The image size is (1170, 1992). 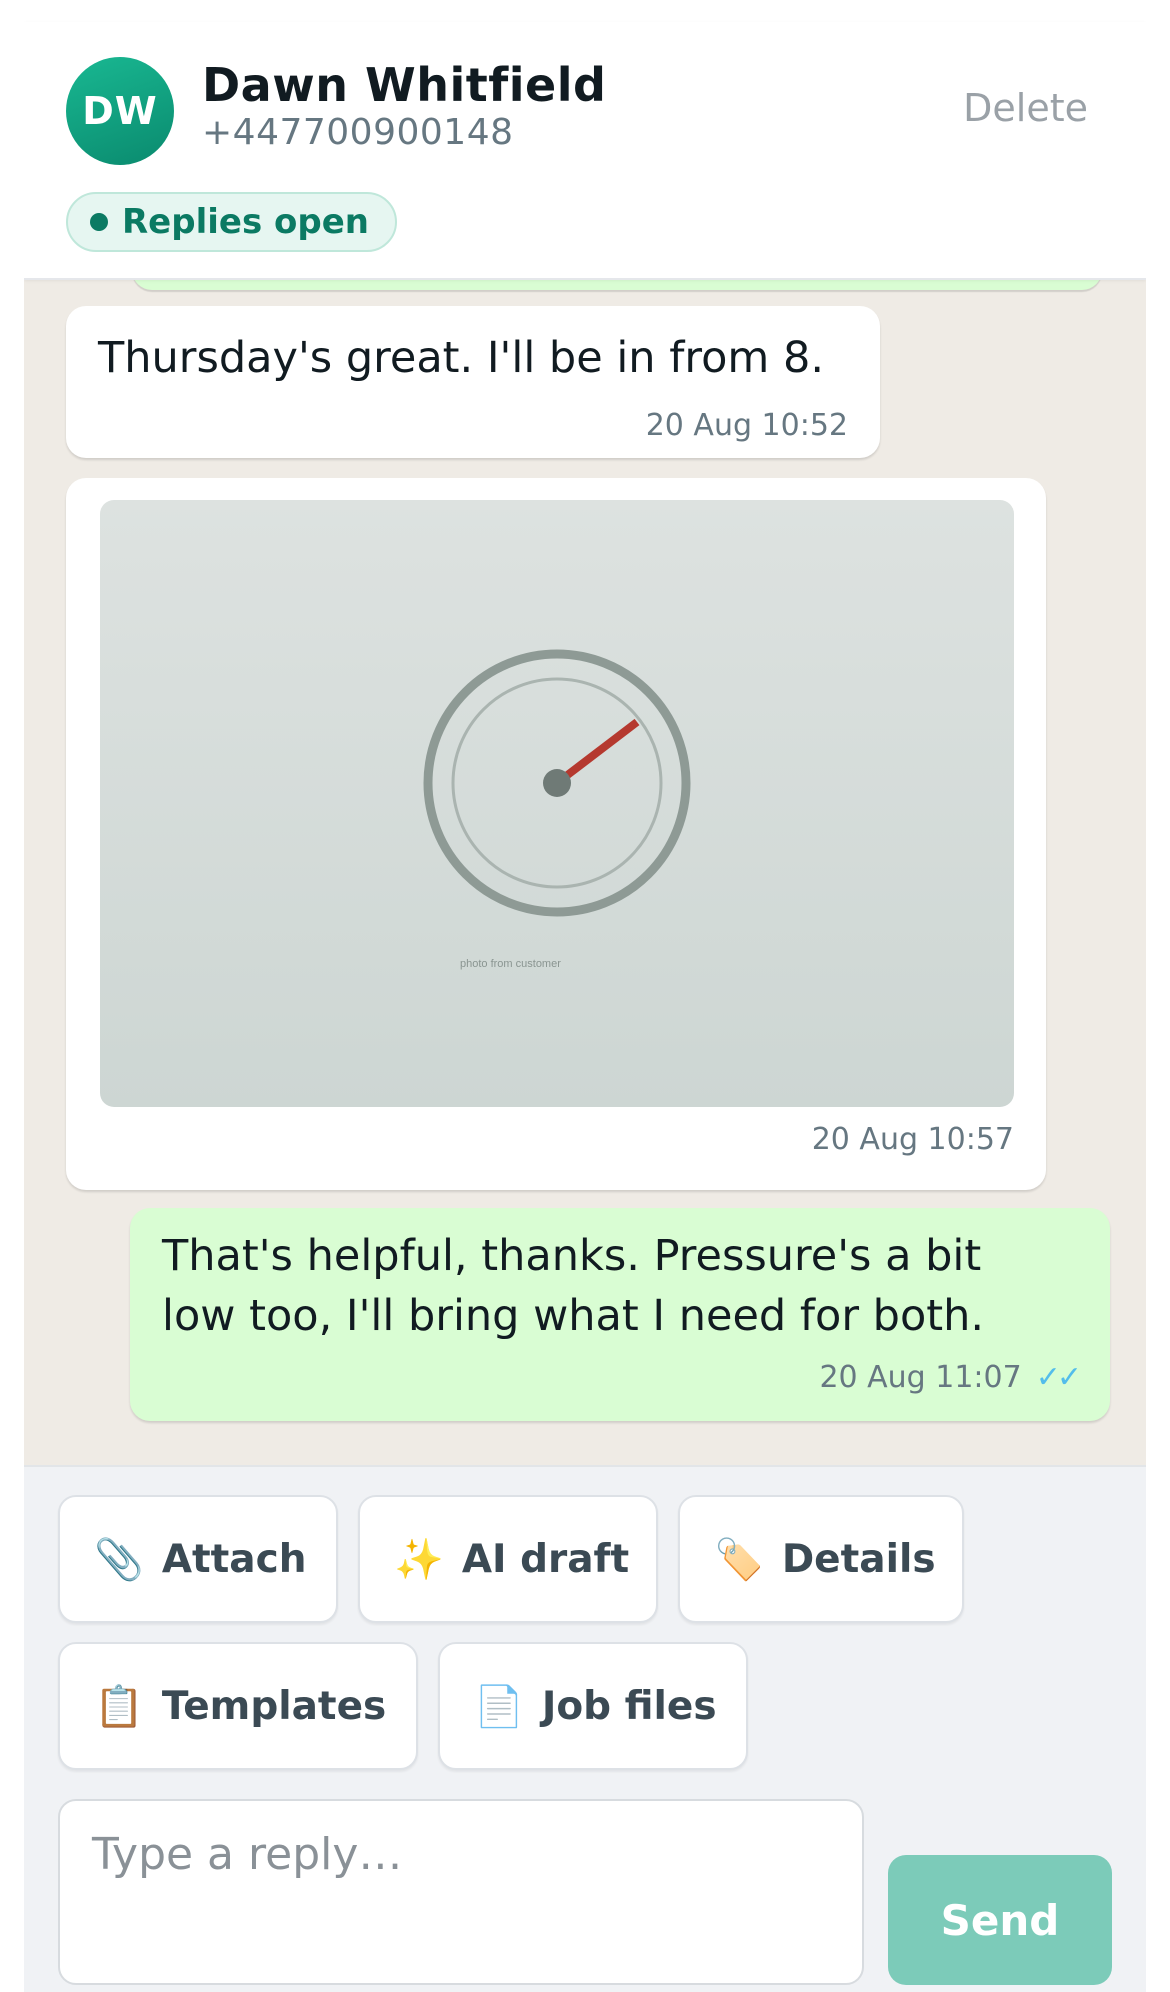 I want to click on sparkles-icon: ✨, so click(x=419, y=1559).